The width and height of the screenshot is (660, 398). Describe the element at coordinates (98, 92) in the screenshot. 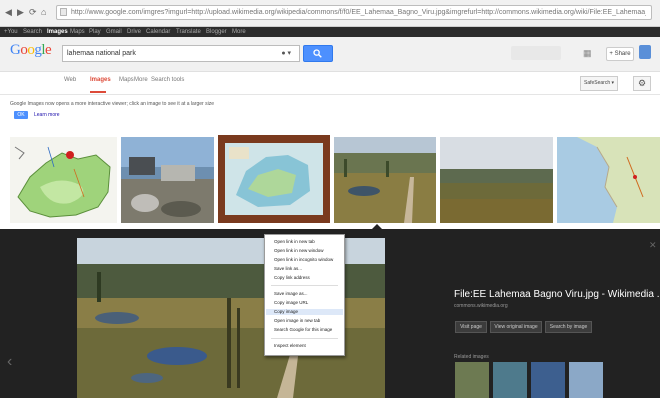

I see `active-tab-indicator` at that location.